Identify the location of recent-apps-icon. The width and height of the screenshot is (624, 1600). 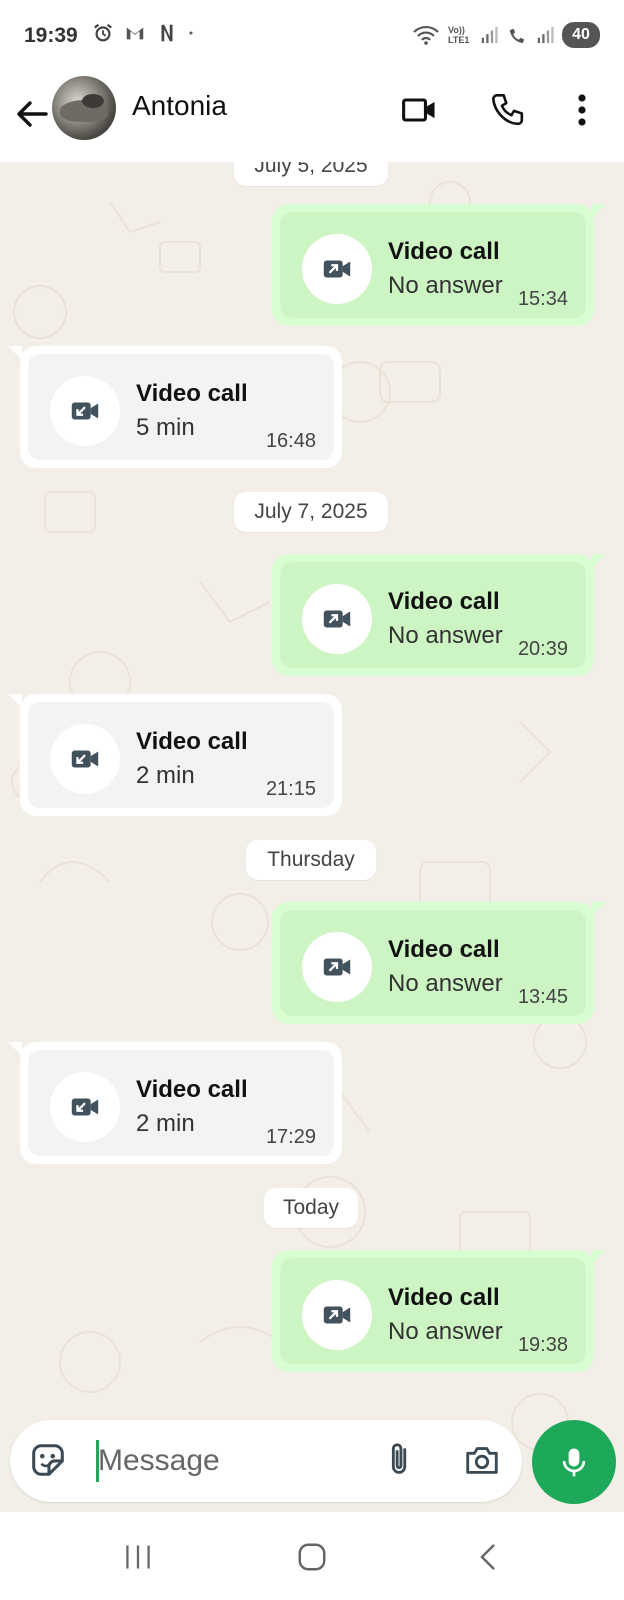
(138, 1557).